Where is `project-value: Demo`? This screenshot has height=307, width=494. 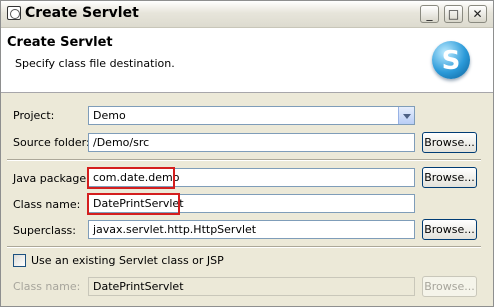
project-value: Demo is located at coordinates (109, 115).